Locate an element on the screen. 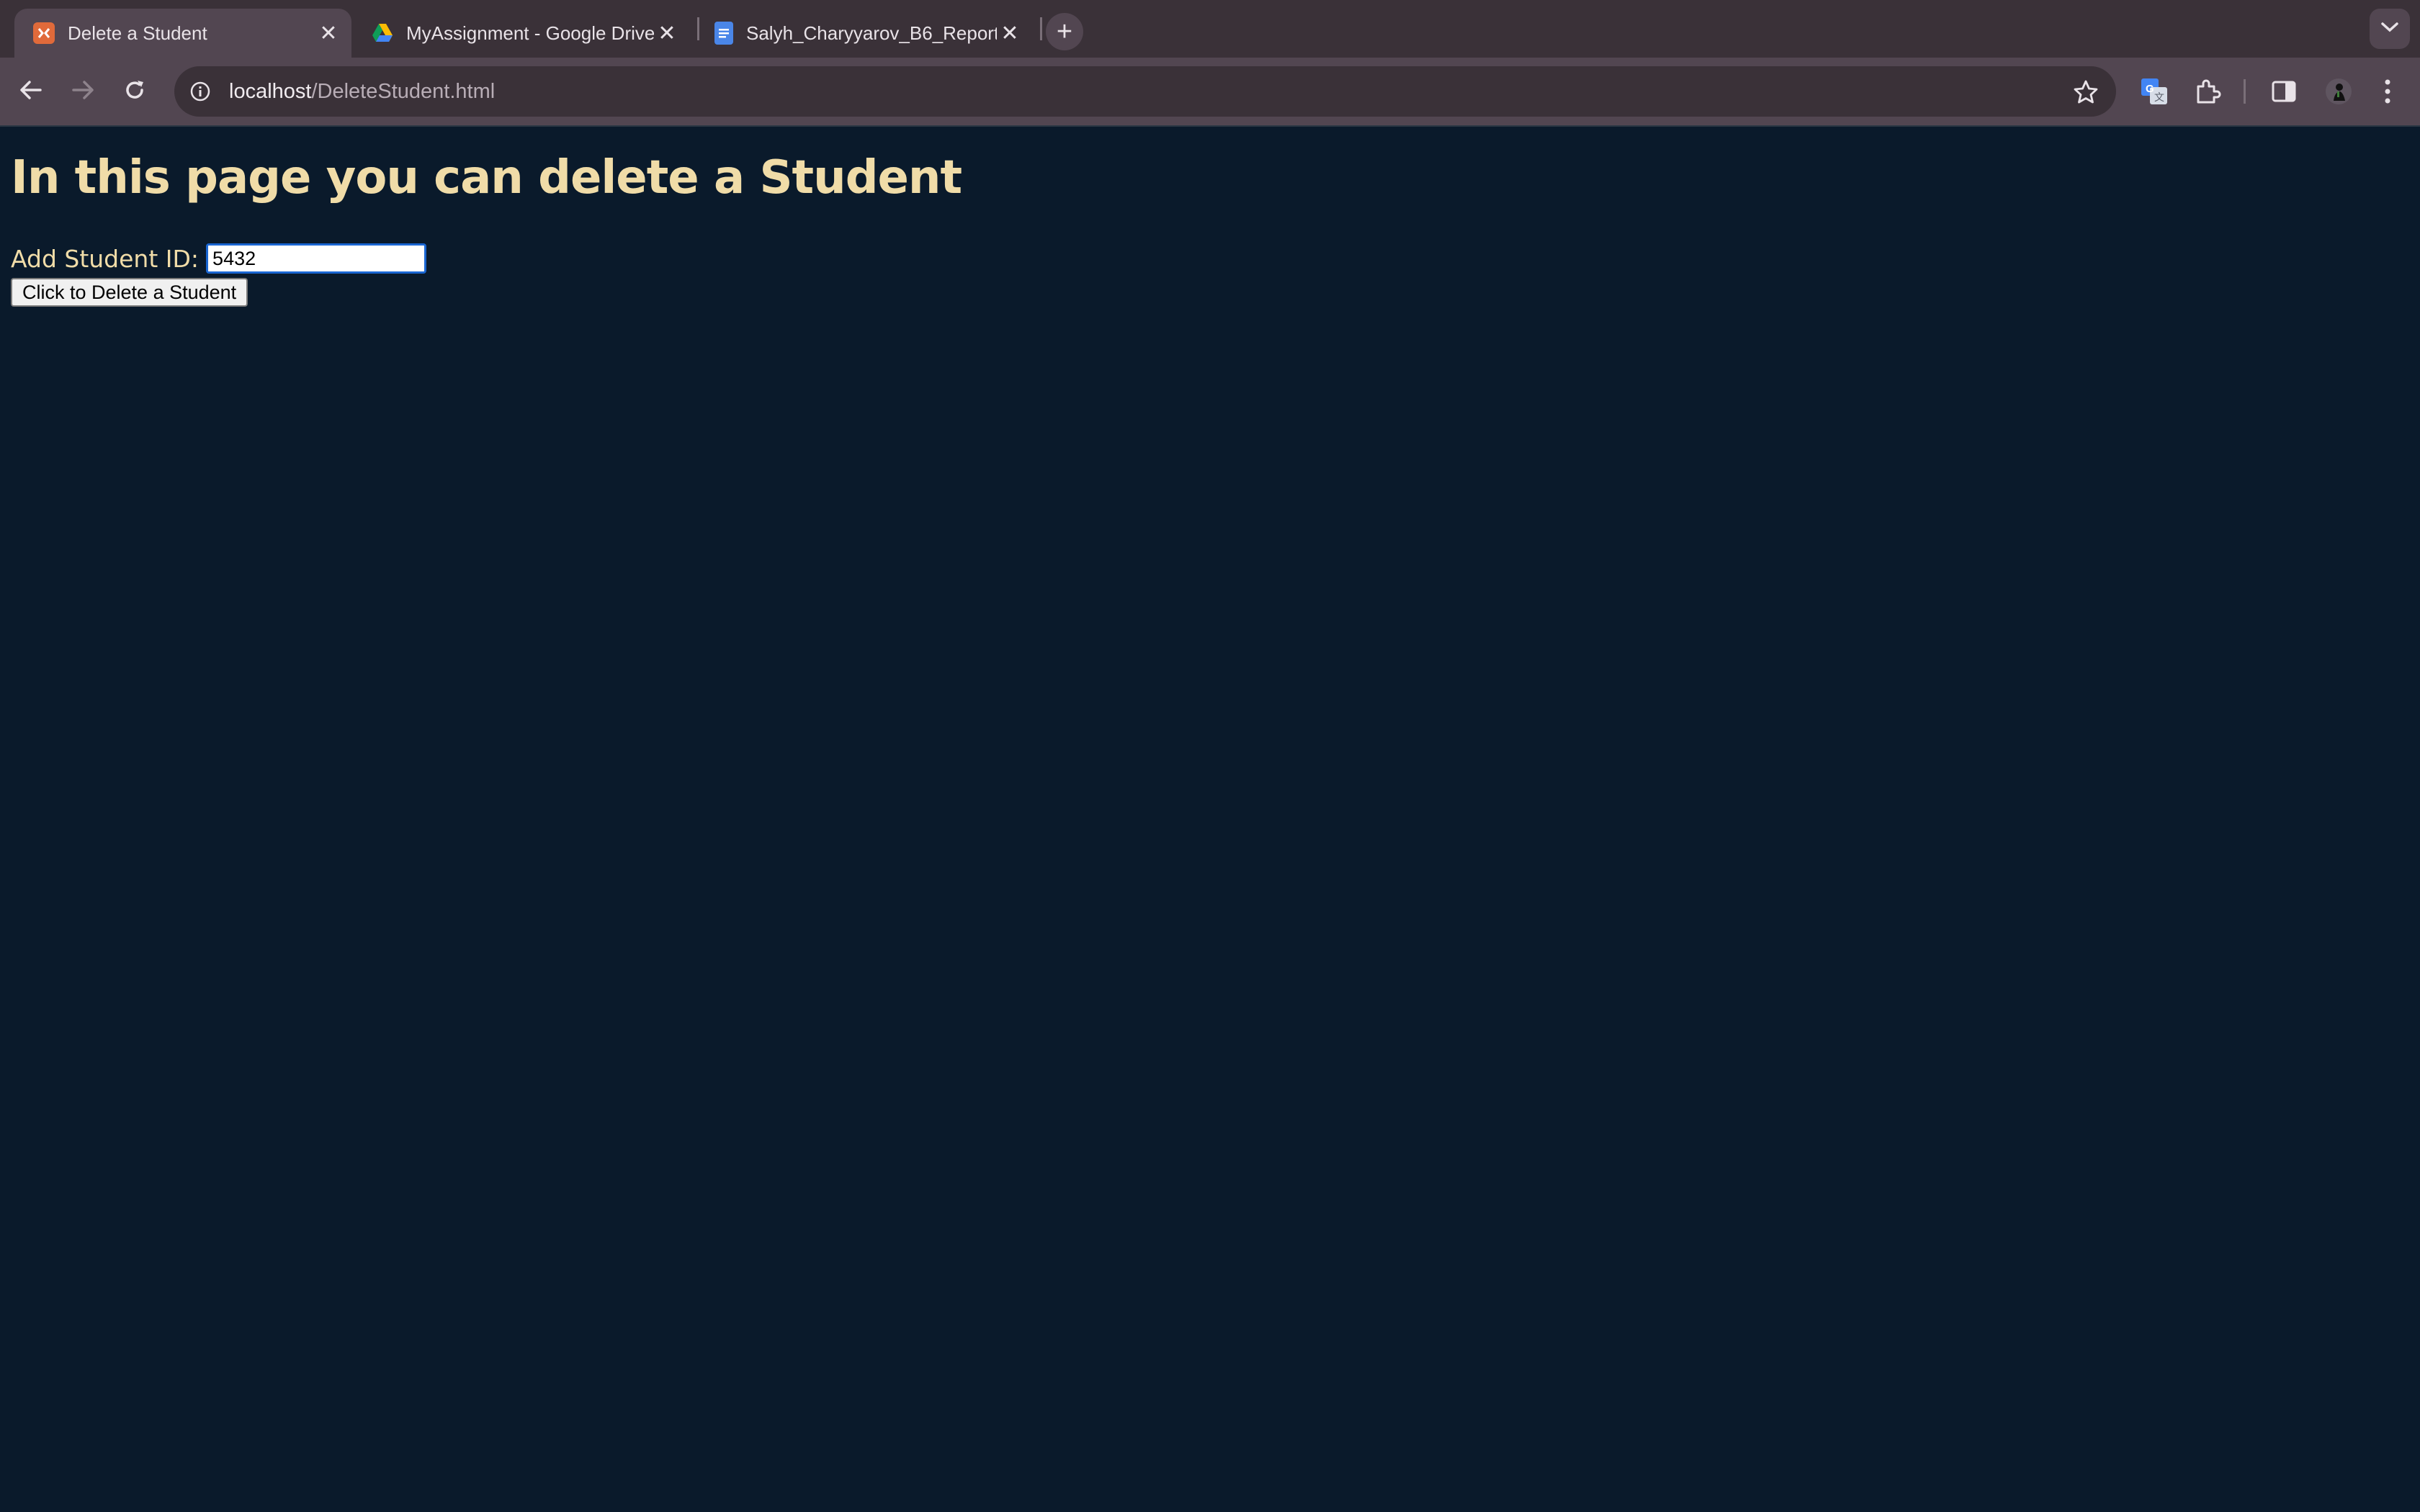 This screenshot has width=2420, height=1512. back-button is located at coordinates (31, 91).